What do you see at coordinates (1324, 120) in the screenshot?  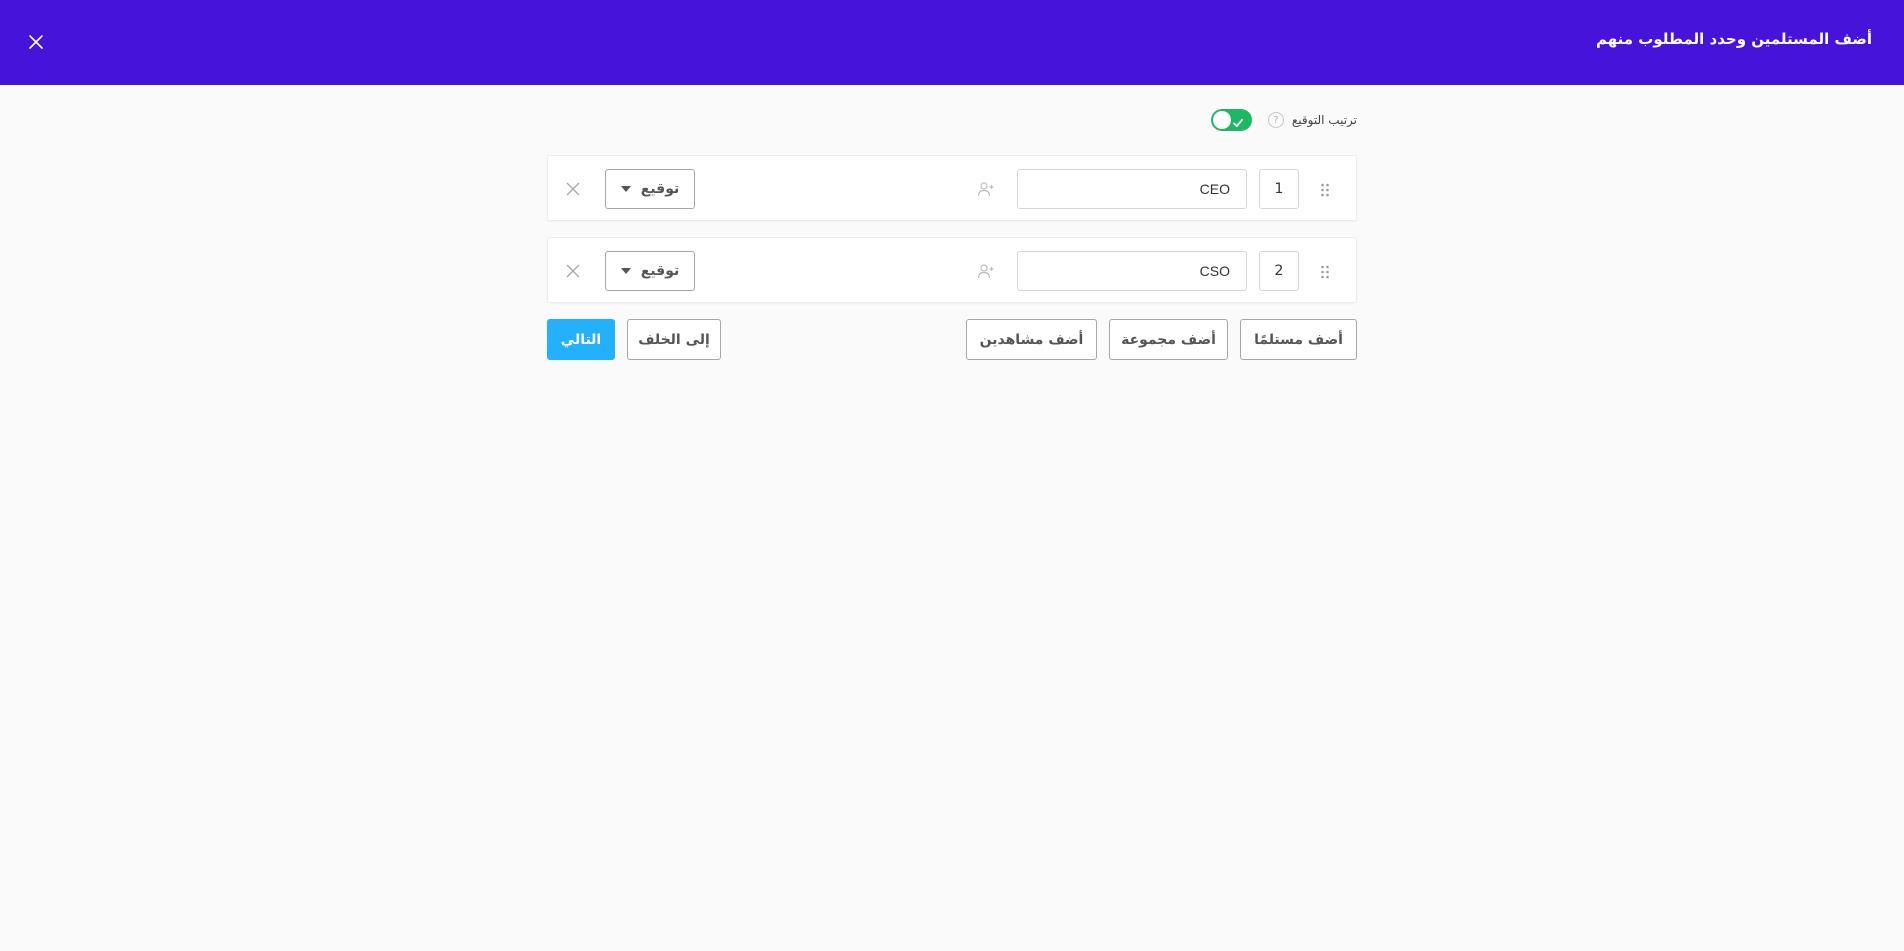 I see `signing-order-label: ترتيب التوقيع` at bounding box center [1324, 120].